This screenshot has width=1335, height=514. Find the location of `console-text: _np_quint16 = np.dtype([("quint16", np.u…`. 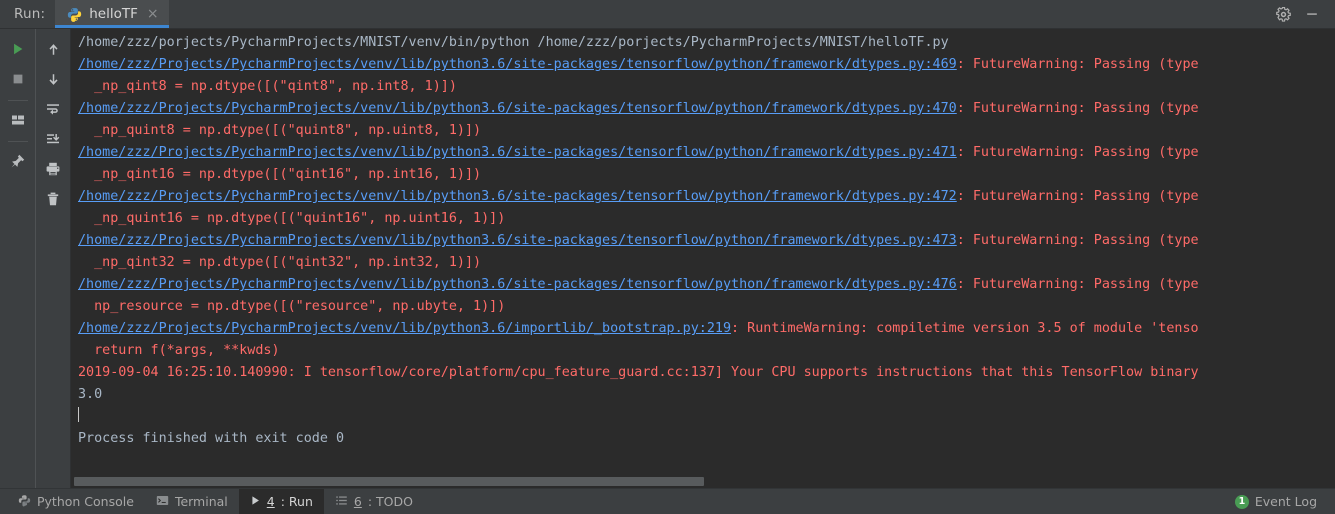

console-text: _np_quint16 = np.dtype([("quint16", np.u… is located at coordinates (292, 218).